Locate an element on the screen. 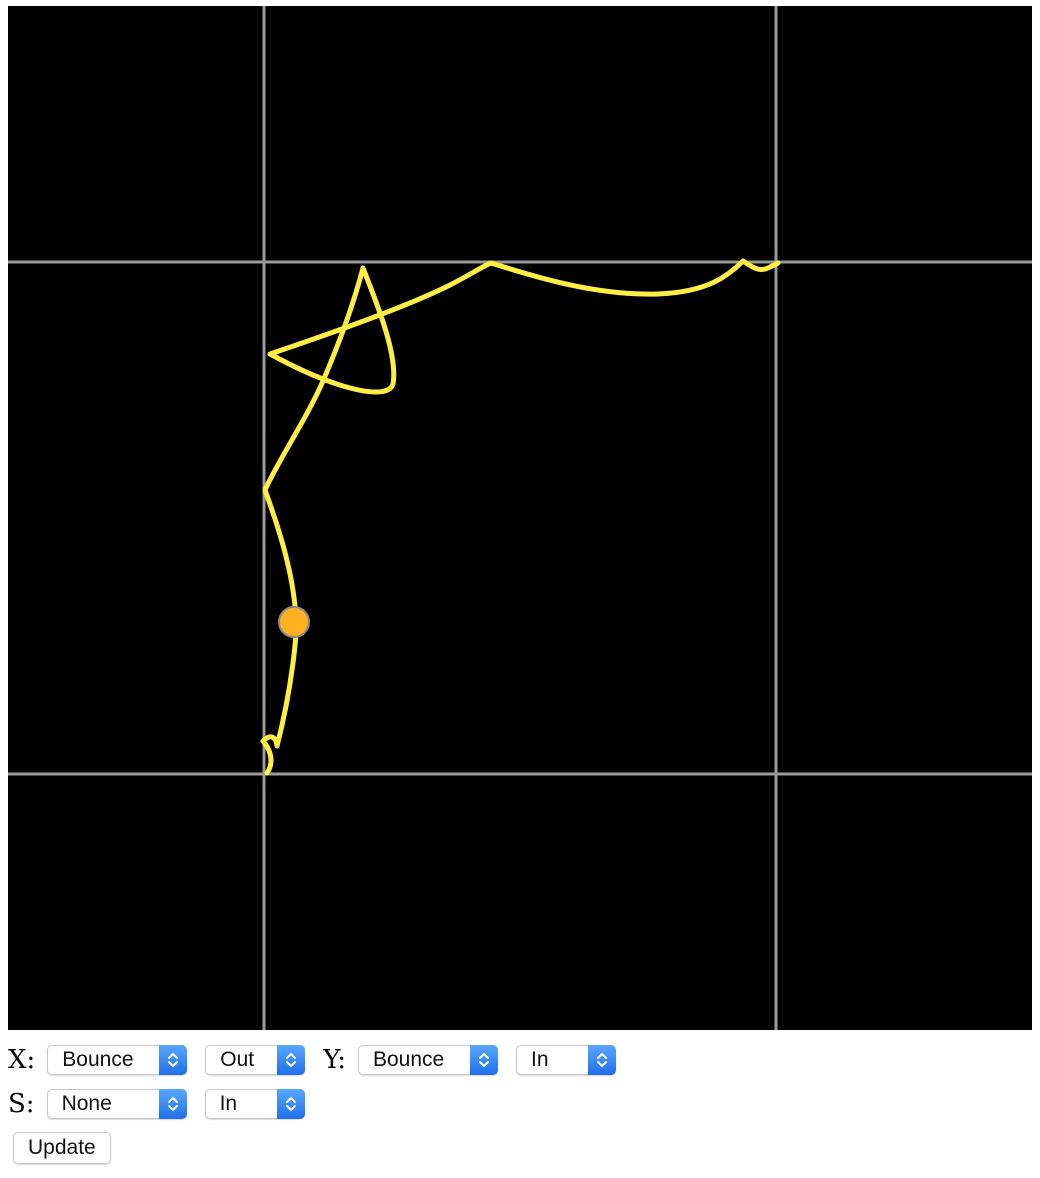  s-direction-select: In is located at coordinates (254, 1103).